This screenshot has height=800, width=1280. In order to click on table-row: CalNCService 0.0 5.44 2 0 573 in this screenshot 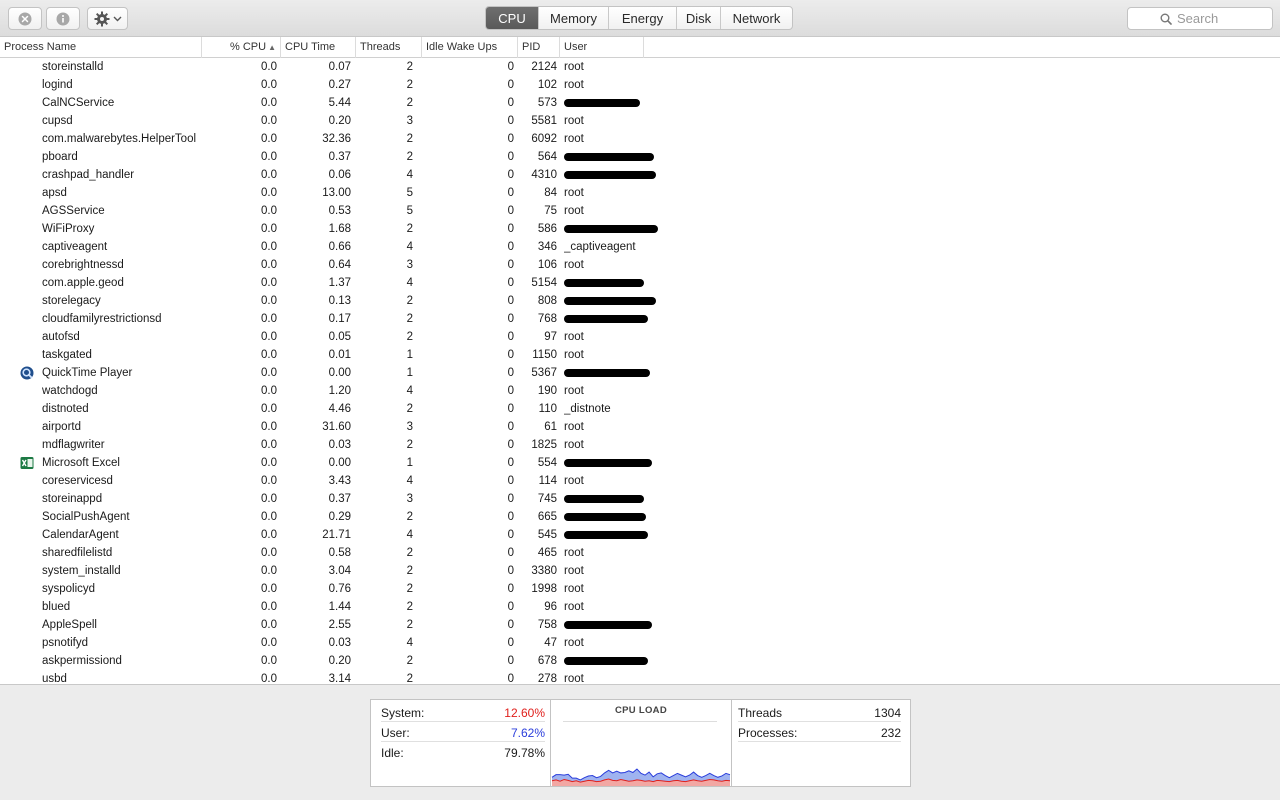, I will do `click(640, 103)`.